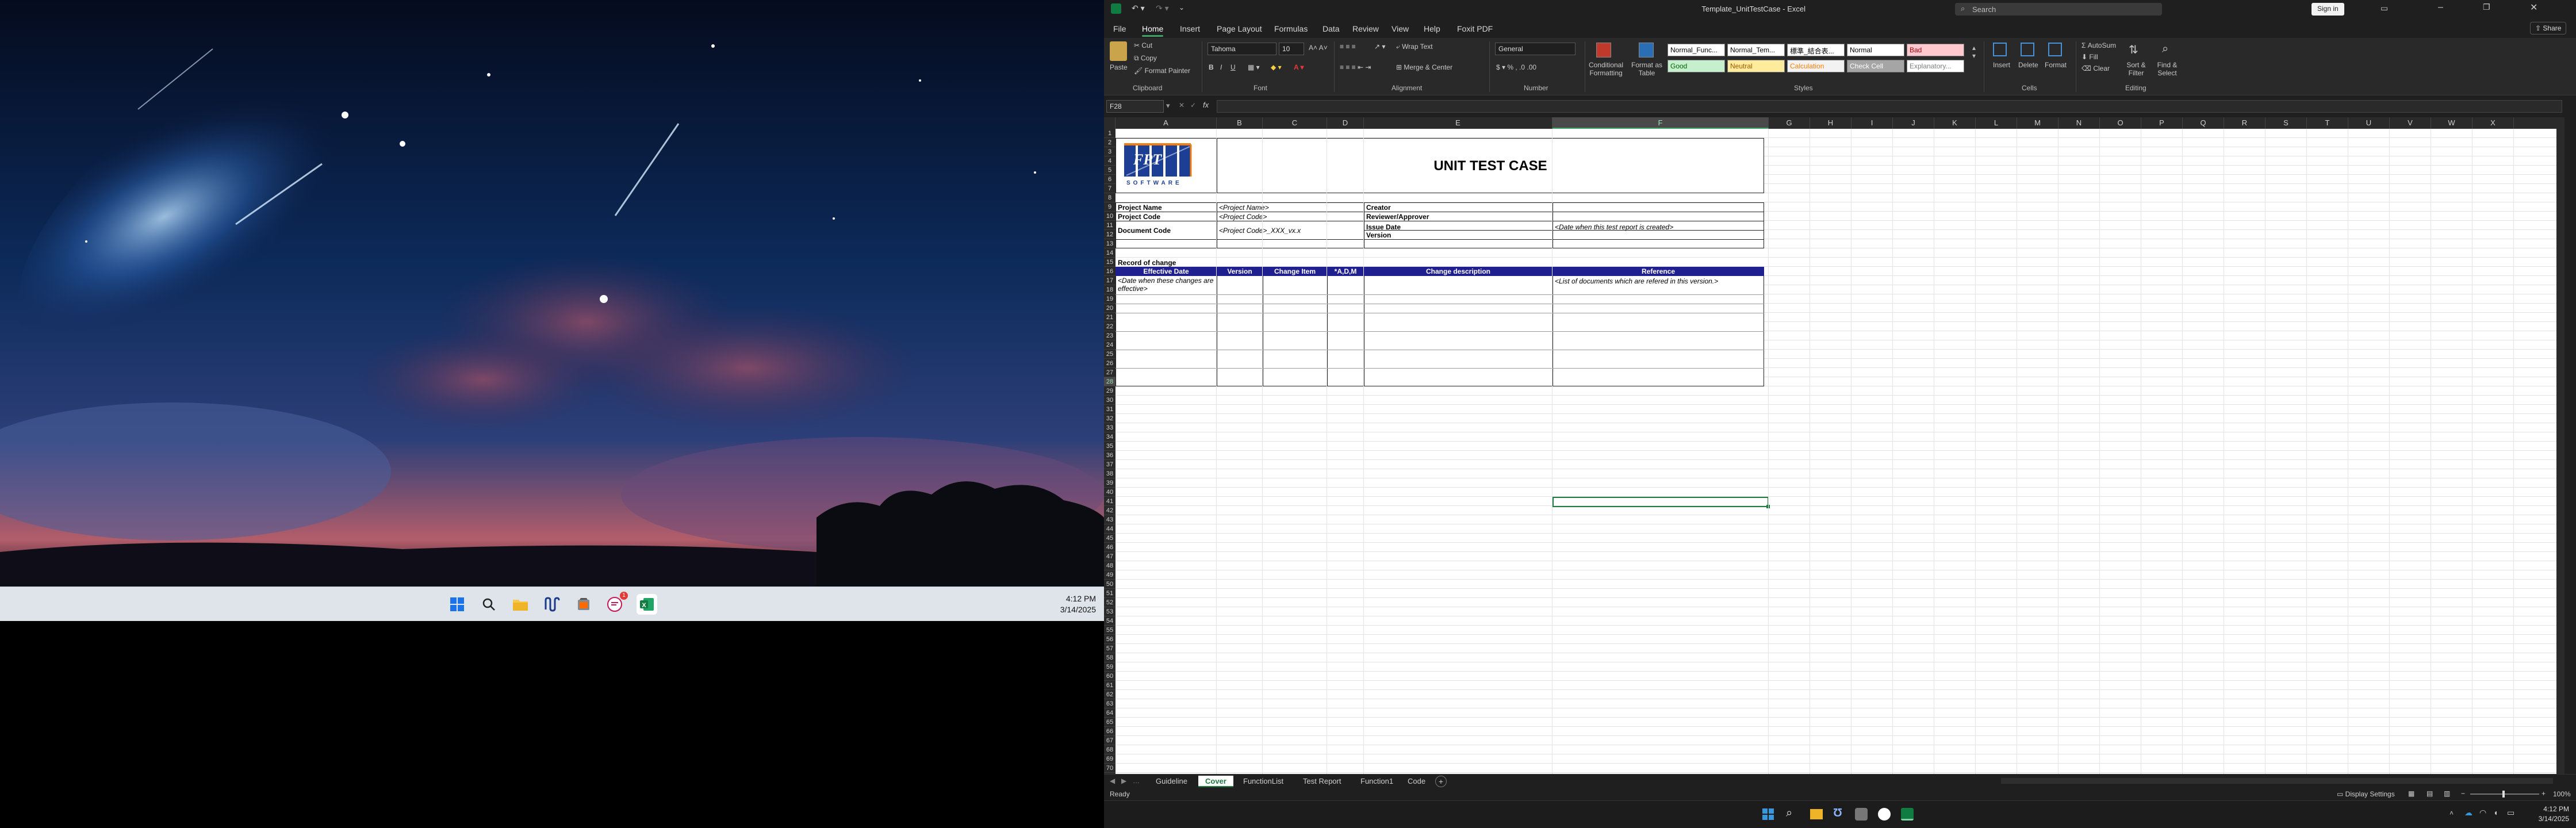 This screenshot has height=828, width=2576. What do you see at coordinates (1143, 45) in the screenshot?
I see `cut-button: ✂ Cut` at bounding box center [1143, 45].